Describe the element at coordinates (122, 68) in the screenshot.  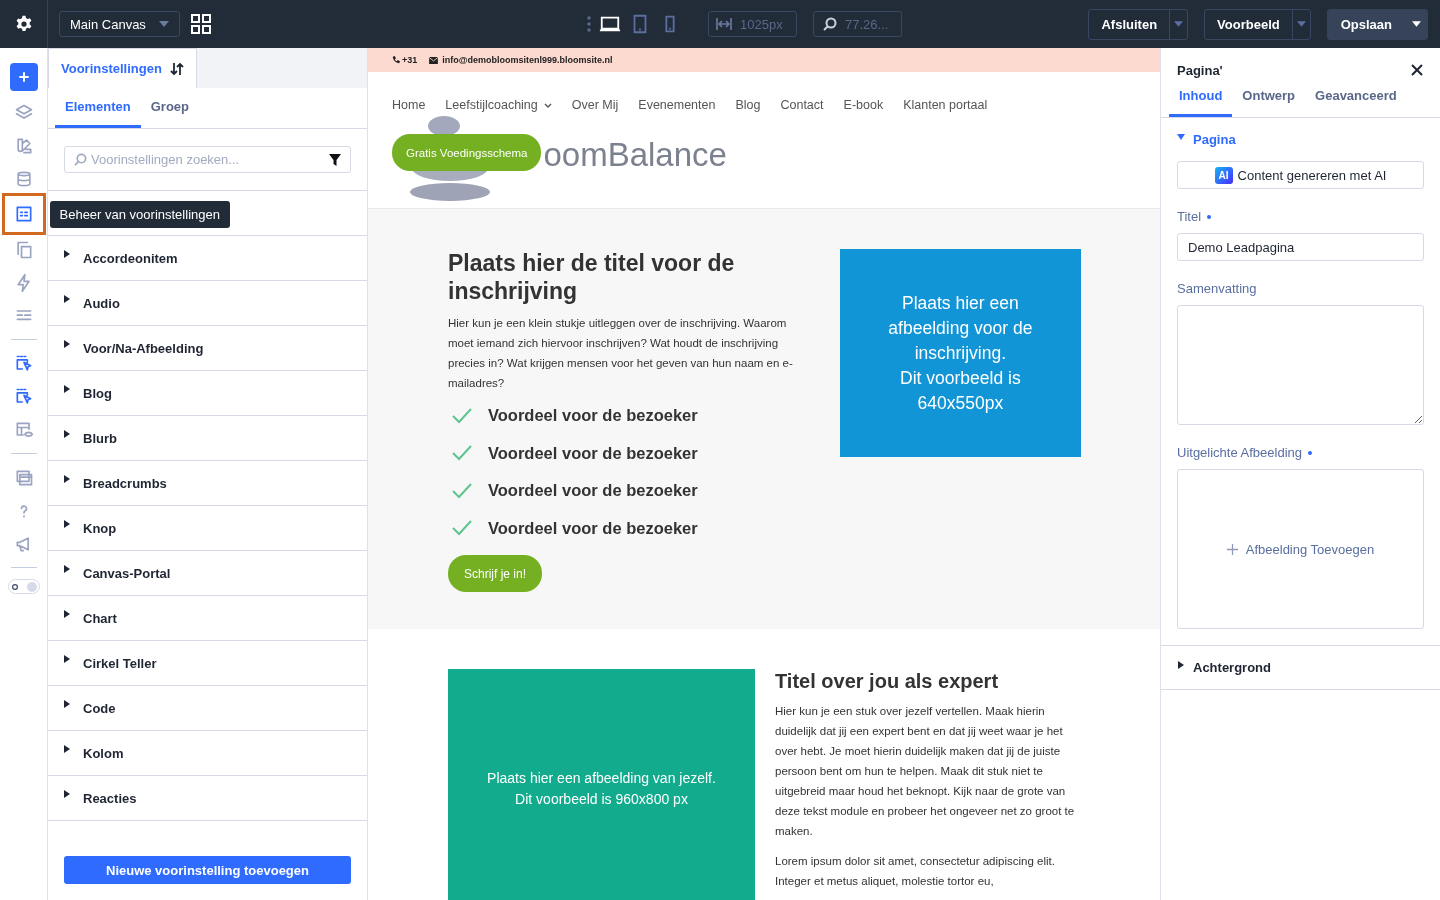
I see `presets-tab: Voorinstellingen` at that location.